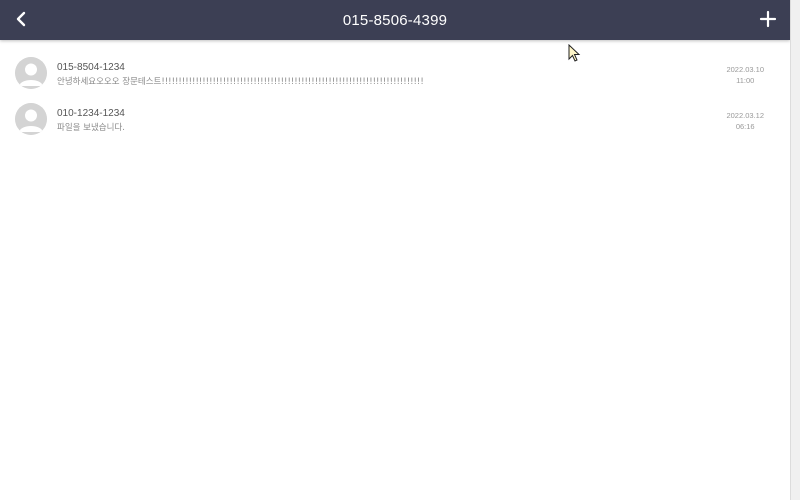  I want to click on page-title: 015-8506-4399, so click(395, 20).